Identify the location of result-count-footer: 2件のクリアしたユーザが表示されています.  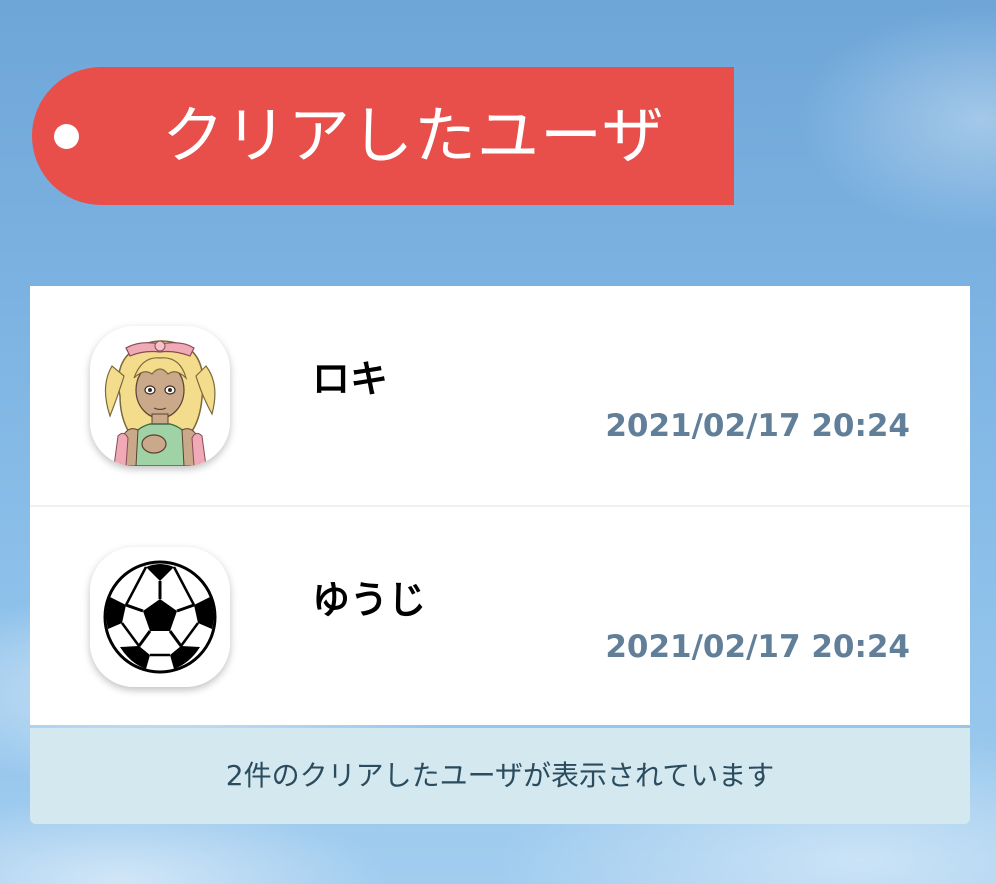
(500, 776).